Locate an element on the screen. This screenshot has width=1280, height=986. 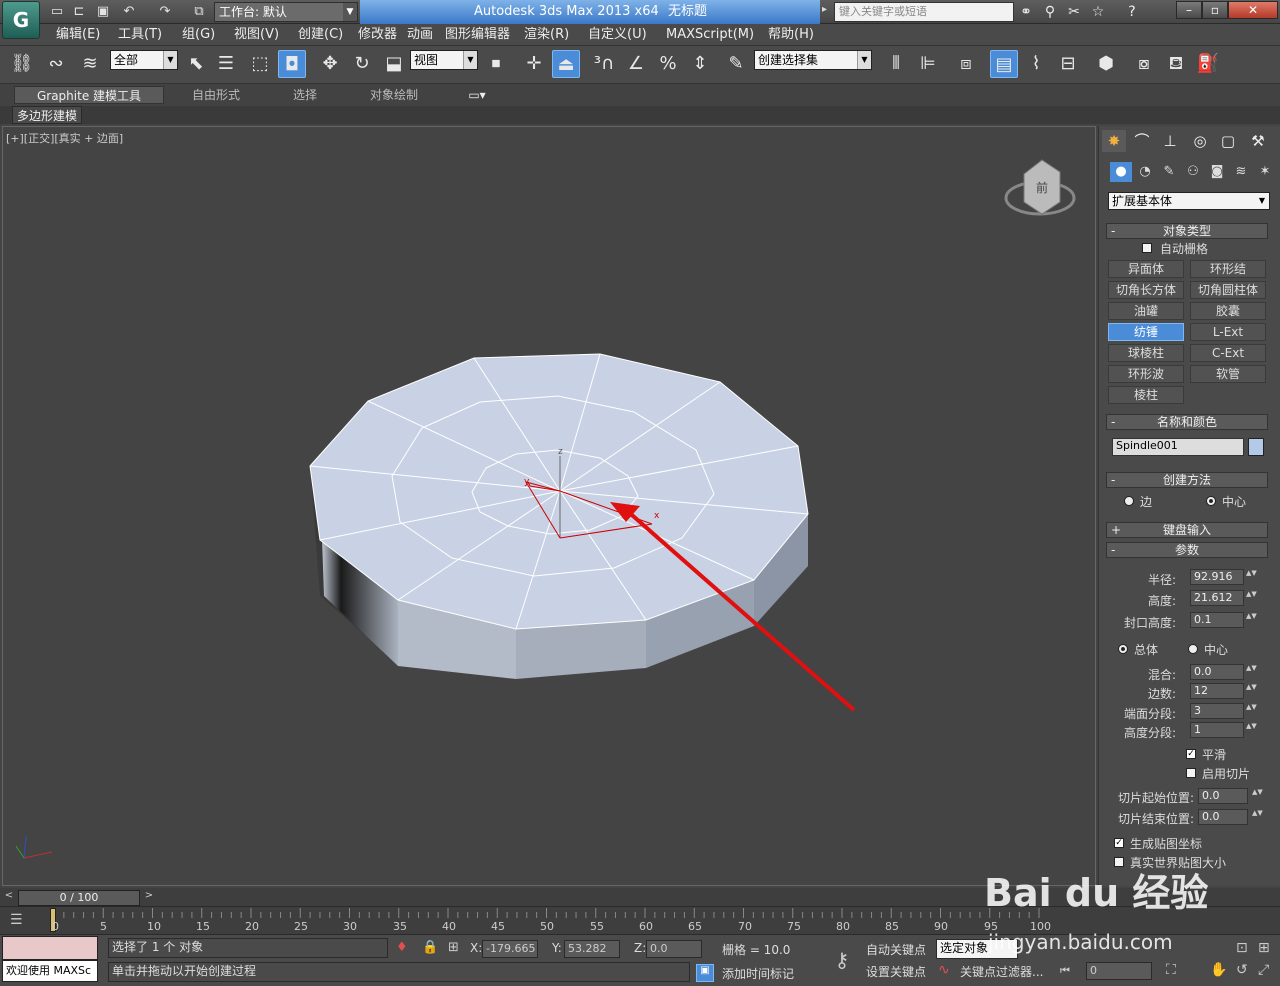
edge-radio is located at coordinates (1129, 501).